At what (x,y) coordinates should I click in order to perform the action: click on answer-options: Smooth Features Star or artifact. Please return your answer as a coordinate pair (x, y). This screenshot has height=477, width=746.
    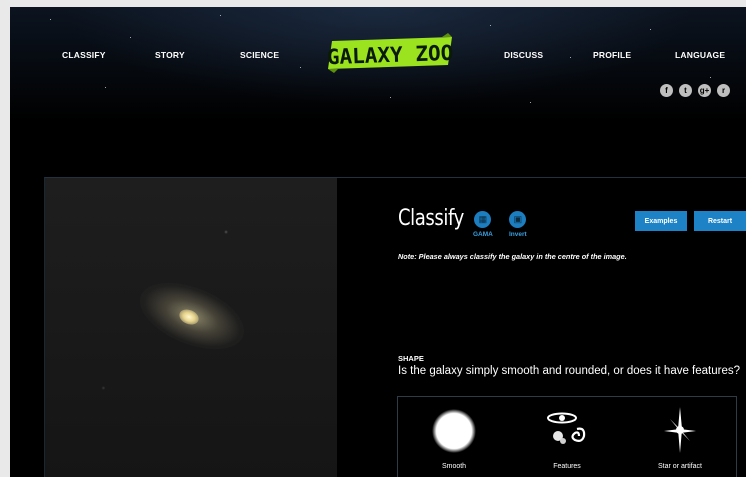
    Looking at the image, I should click on (567, 436).